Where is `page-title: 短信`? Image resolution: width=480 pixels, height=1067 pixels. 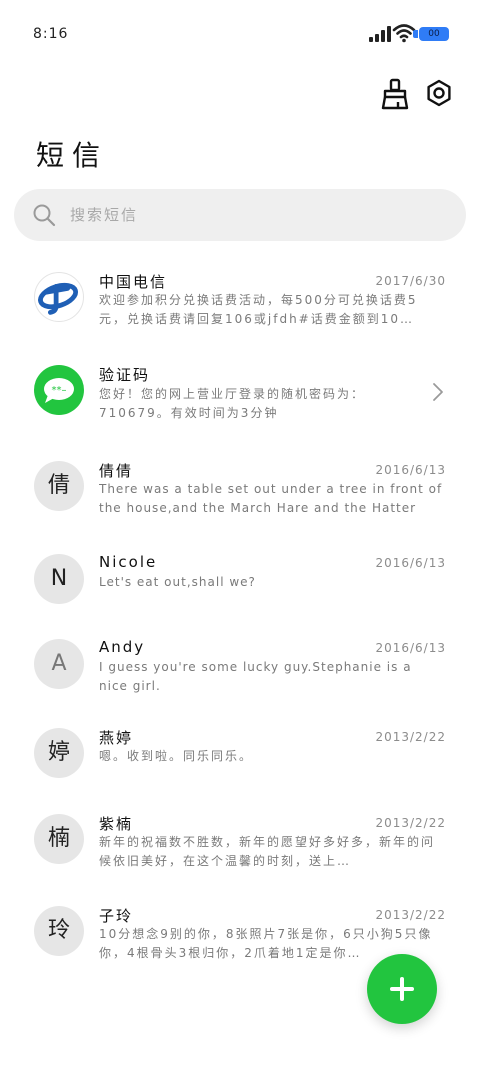 page-title: 短信 is located at coordinates (72, 155).